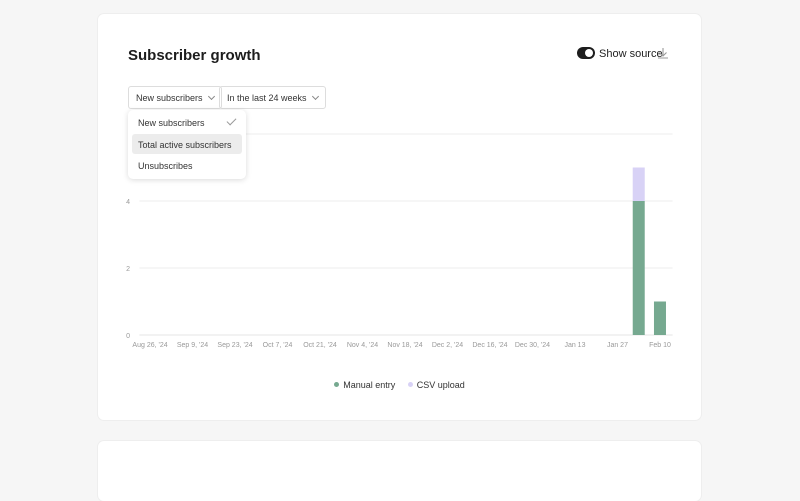 Image resolution: width=800 pixels, height=501 pixels. What do you see at coordinates (128, 336) in the screenshot?
I see `y-tick-label: 0` at bounding box center [128, 336].